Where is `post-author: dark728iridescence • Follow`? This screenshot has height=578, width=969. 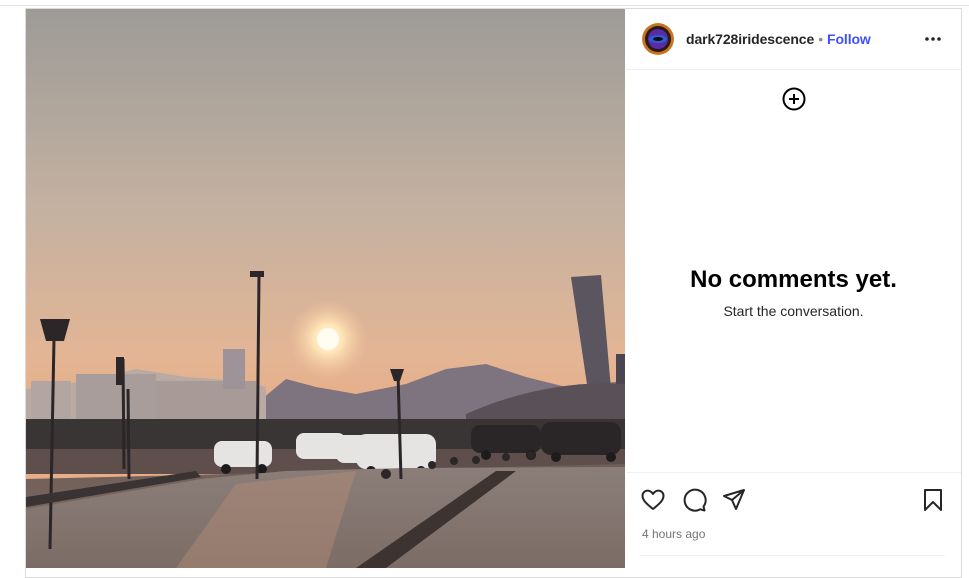
post-author: dark728iridescence • Follow is located at coordinates (778, 39).